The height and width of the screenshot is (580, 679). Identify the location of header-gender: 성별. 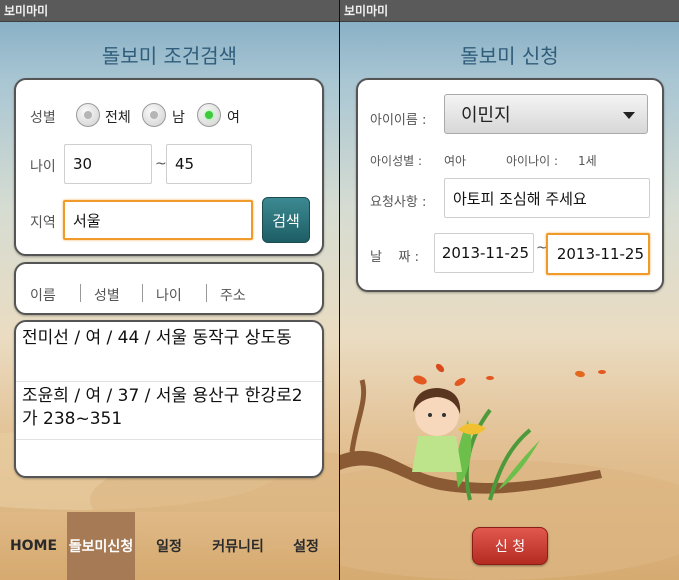
(107, 296).